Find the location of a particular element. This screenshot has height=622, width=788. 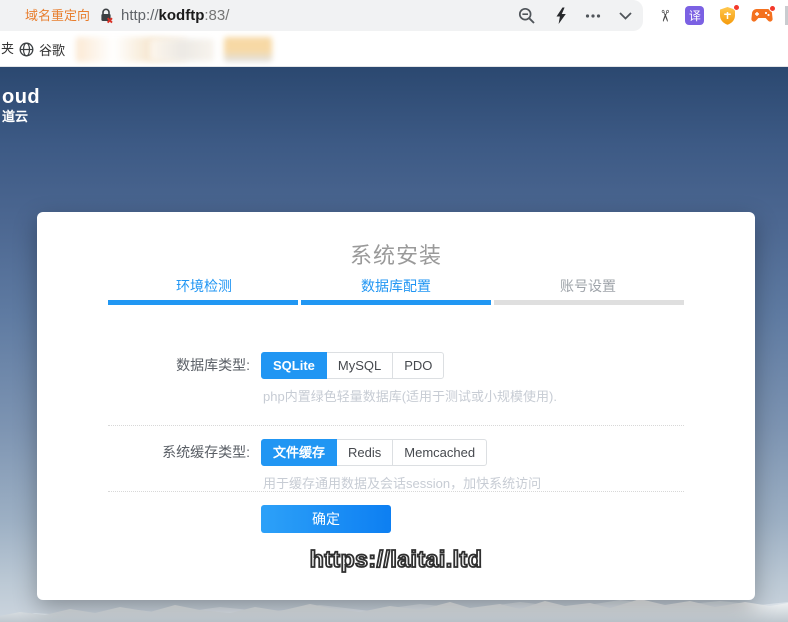

shield-extension-icon is located at coordinates (729, 14).